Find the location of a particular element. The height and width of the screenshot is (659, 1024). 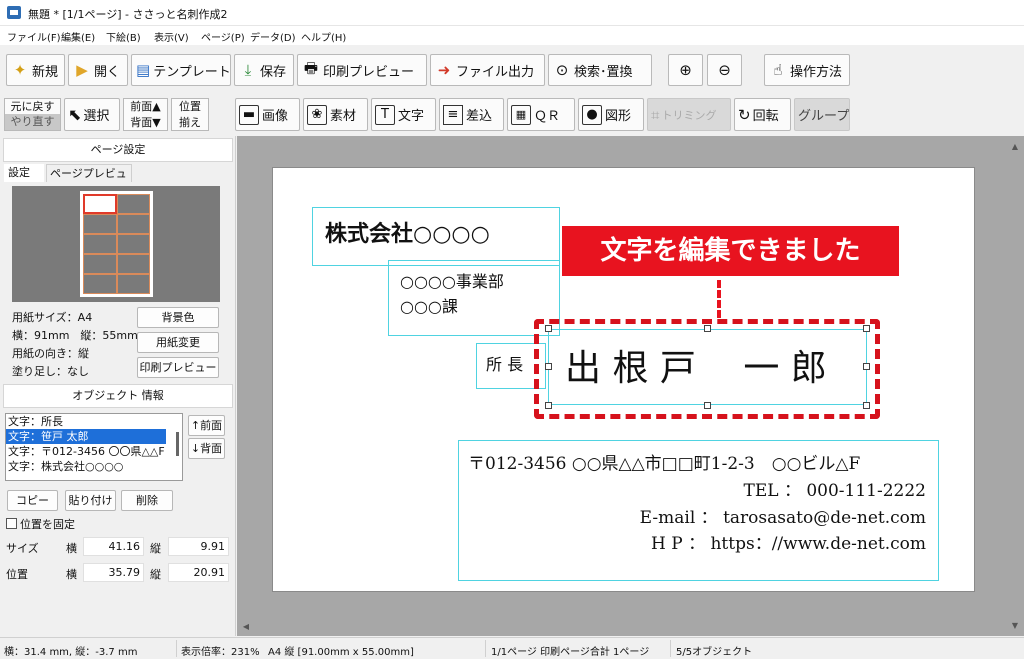

card-slot-active is located at coordinates (100, 204).